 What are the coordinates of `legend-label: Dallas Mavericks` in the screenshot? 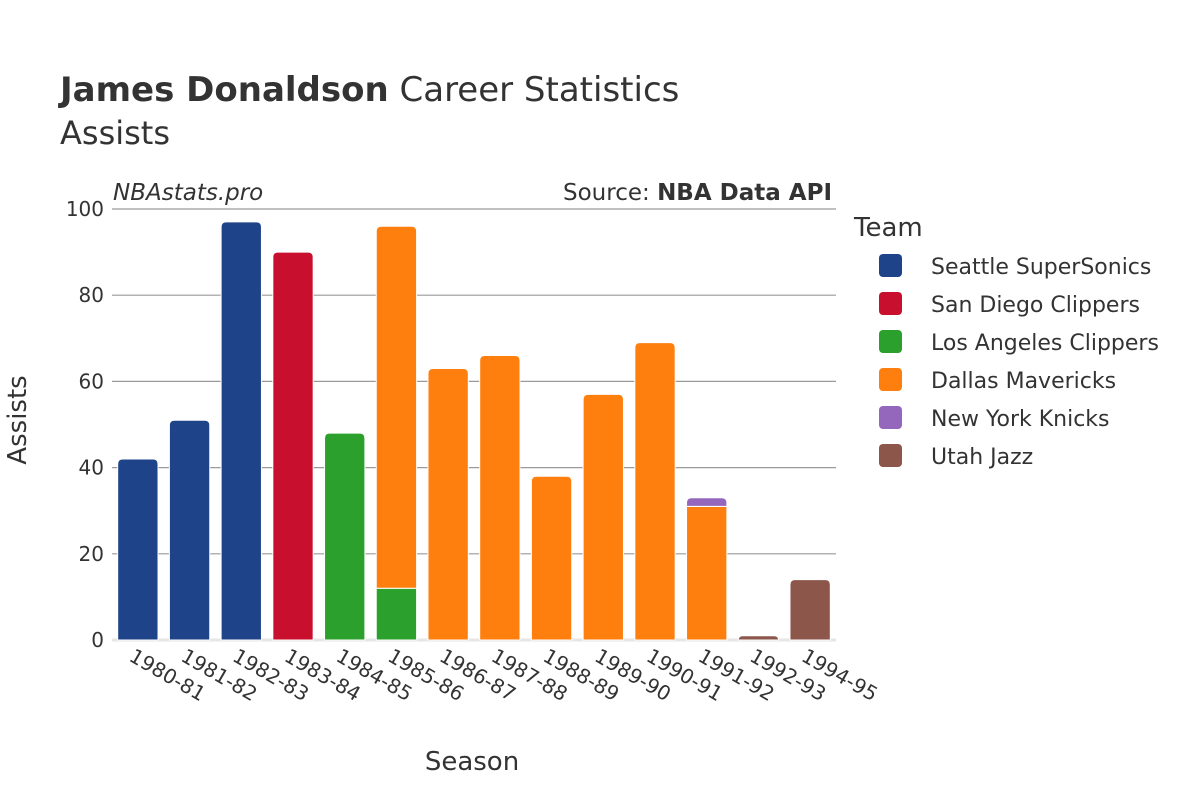 It's located at (1023, 381).